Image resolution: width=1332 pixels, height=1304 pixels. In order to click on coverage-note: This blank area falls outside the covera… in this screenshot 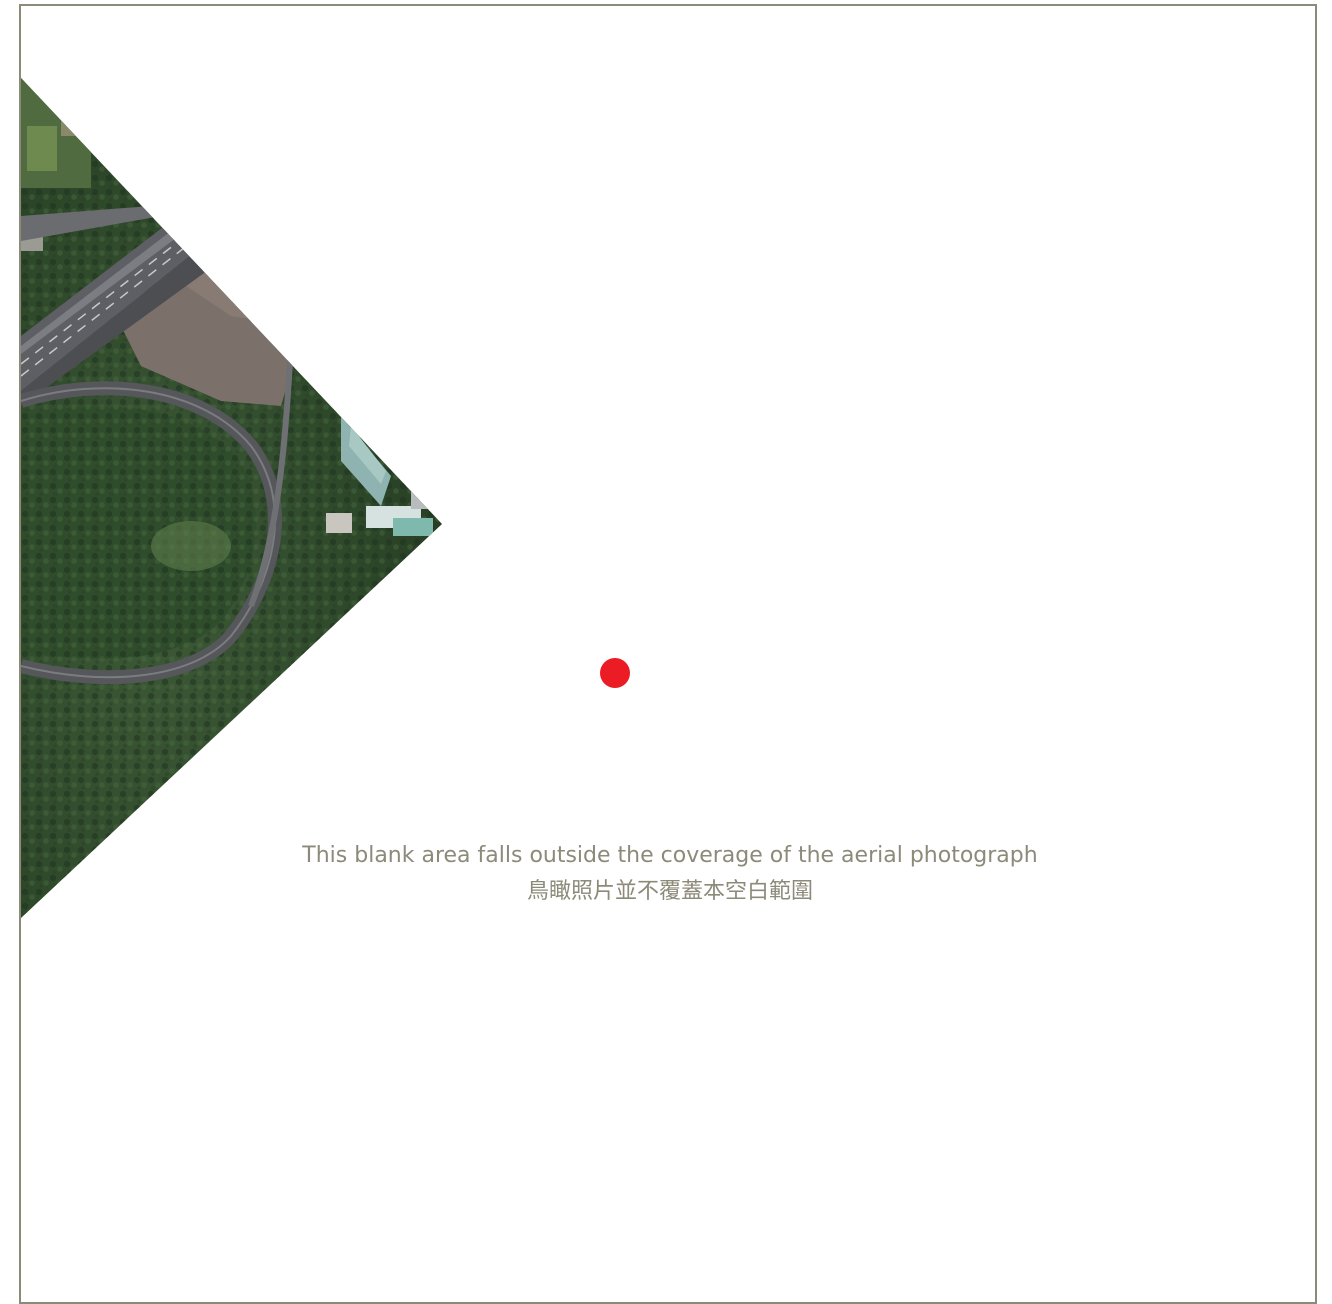, I will do `click(668, 874)`.